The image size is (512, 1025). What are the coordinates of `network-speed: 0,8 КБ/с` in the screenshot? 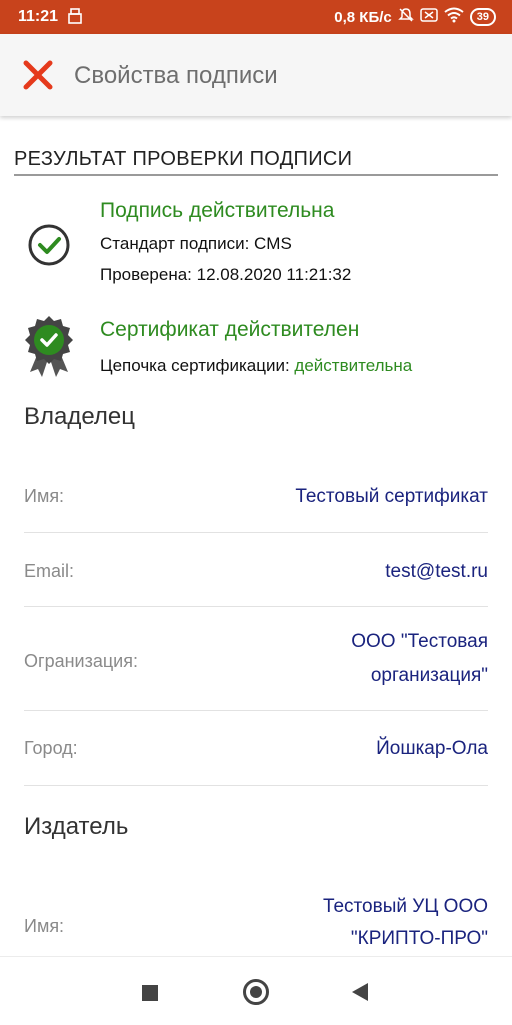 It's located at (363, 17).